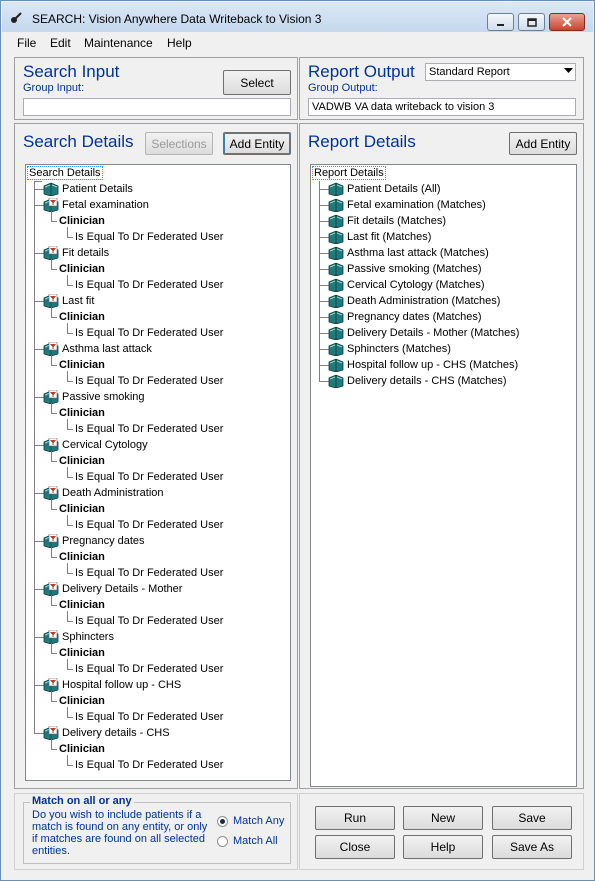 The height and width of the screenshot is (881, 595). Describe the element at coordinates (416, 205) in the screenshot. I see `report-entity-node: Fetal examination (Matches)` at that location.